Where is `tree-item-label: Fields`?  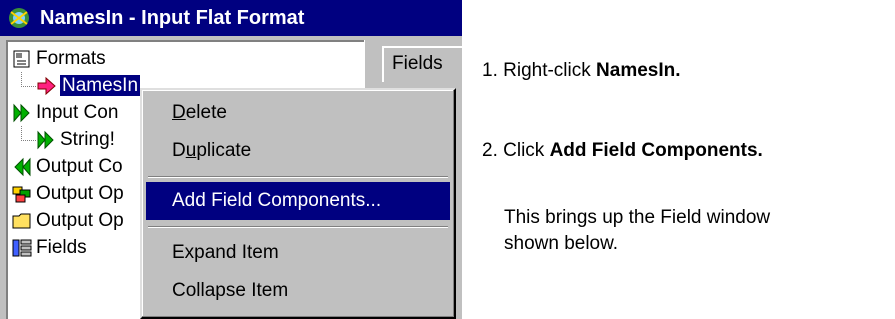 tree-item-label: Fields is located at coordinates (61, 247).